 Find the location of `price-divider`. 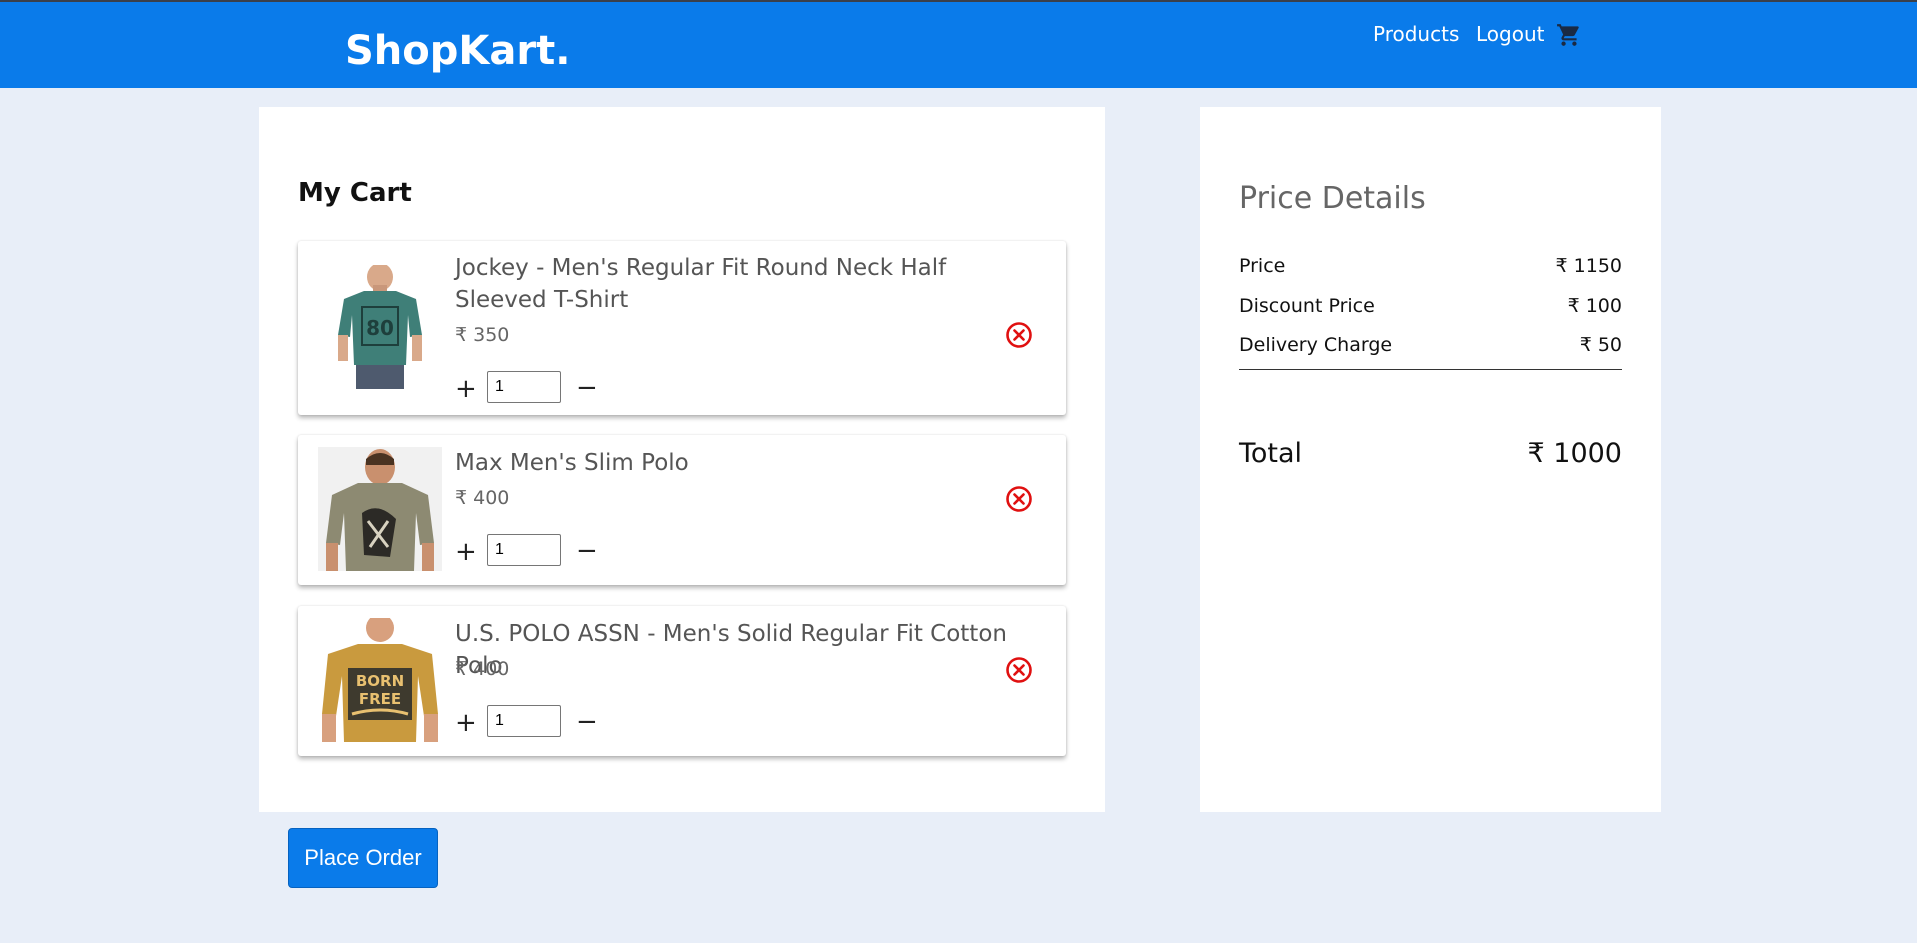

price-divider is located at coordinates (1430, 369).